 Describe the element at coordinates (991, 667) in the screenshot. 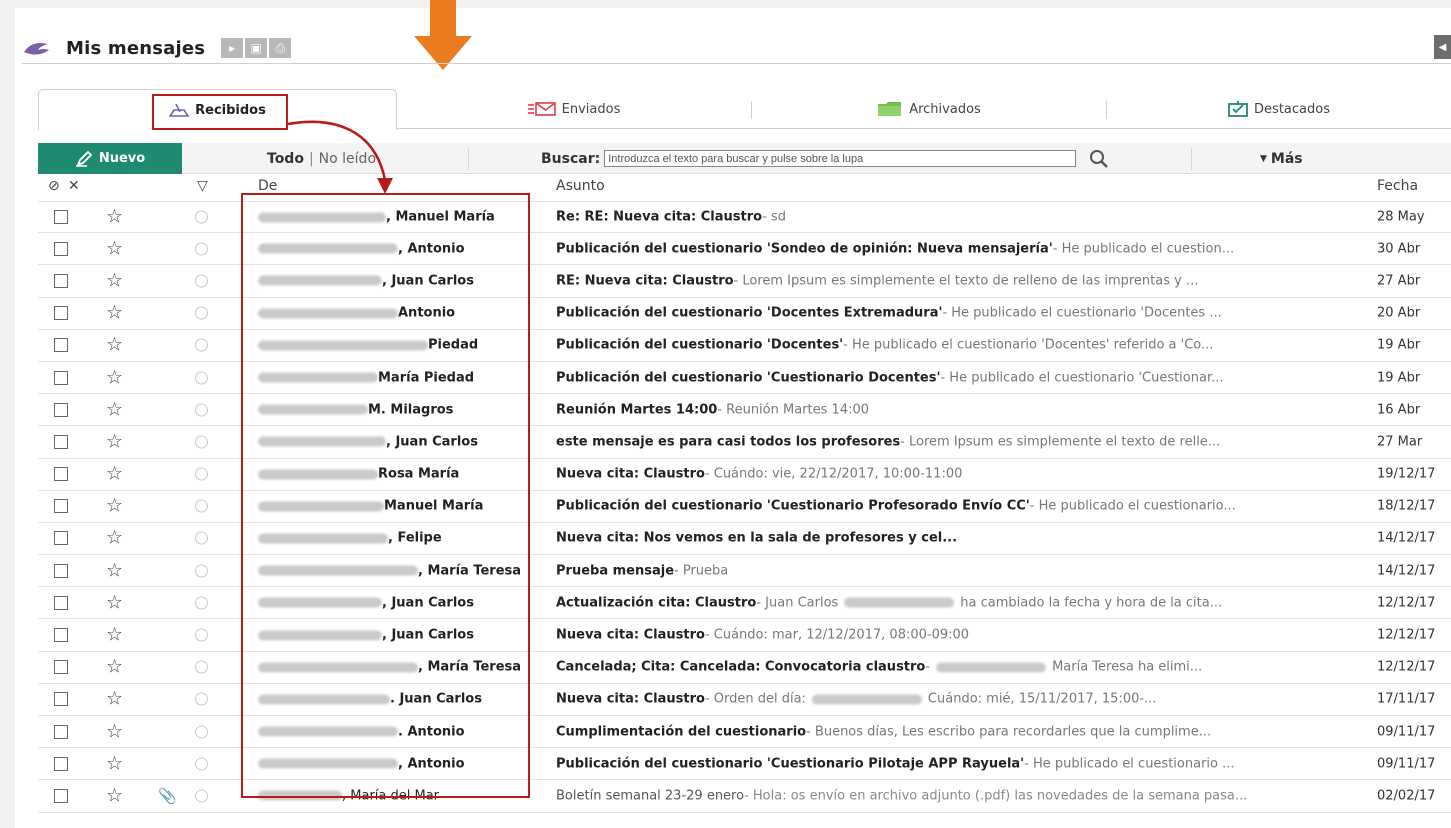

I see `redacted-name` at that location.